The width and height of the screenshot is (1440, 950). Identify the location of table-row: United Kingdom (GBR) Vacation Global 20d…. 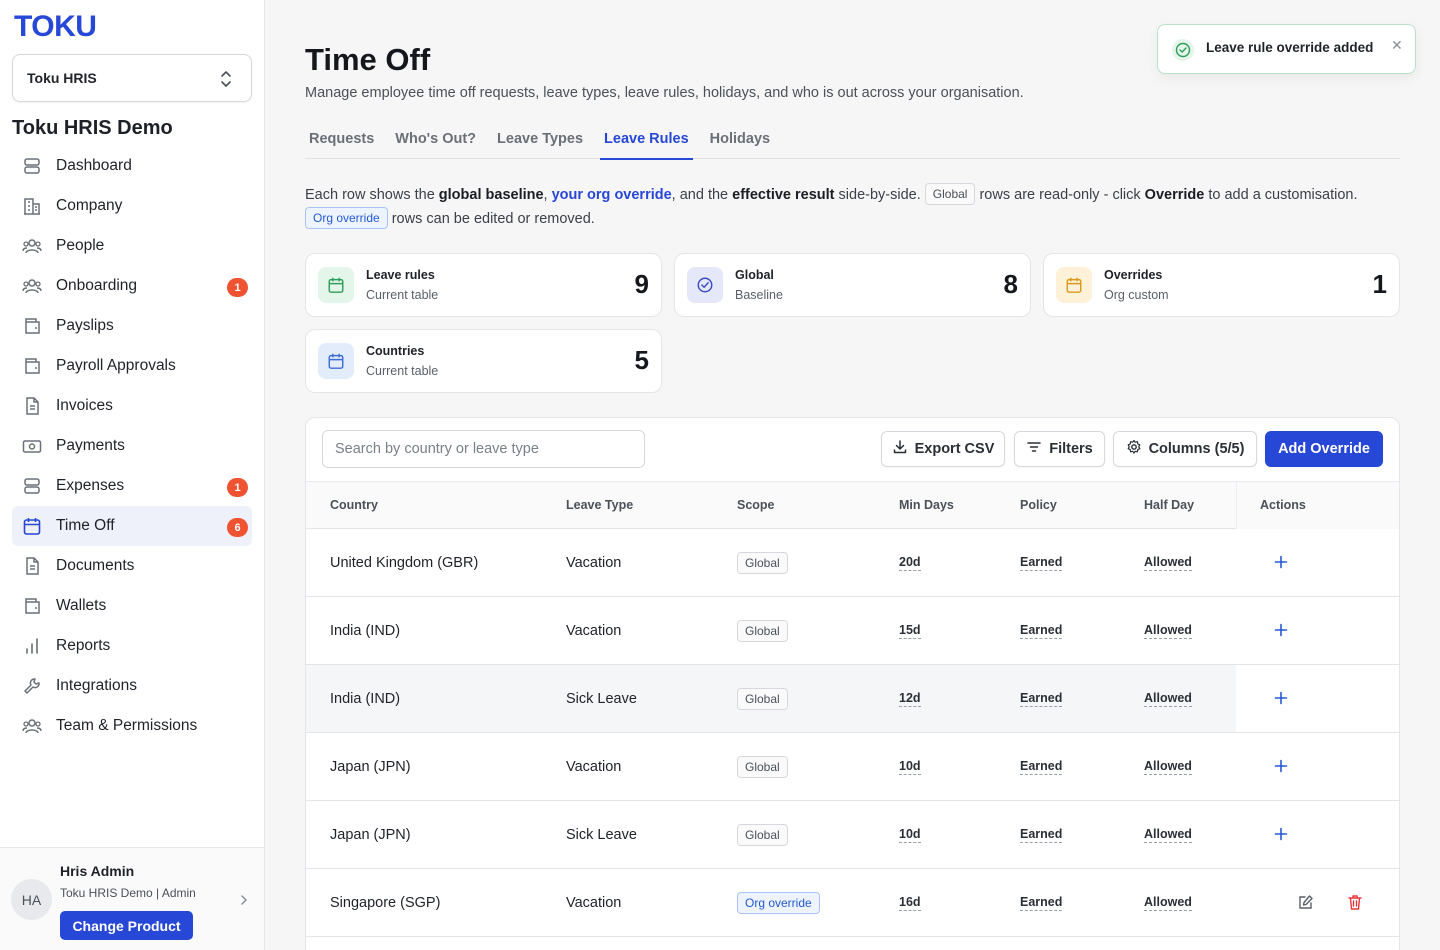
(852, 563).